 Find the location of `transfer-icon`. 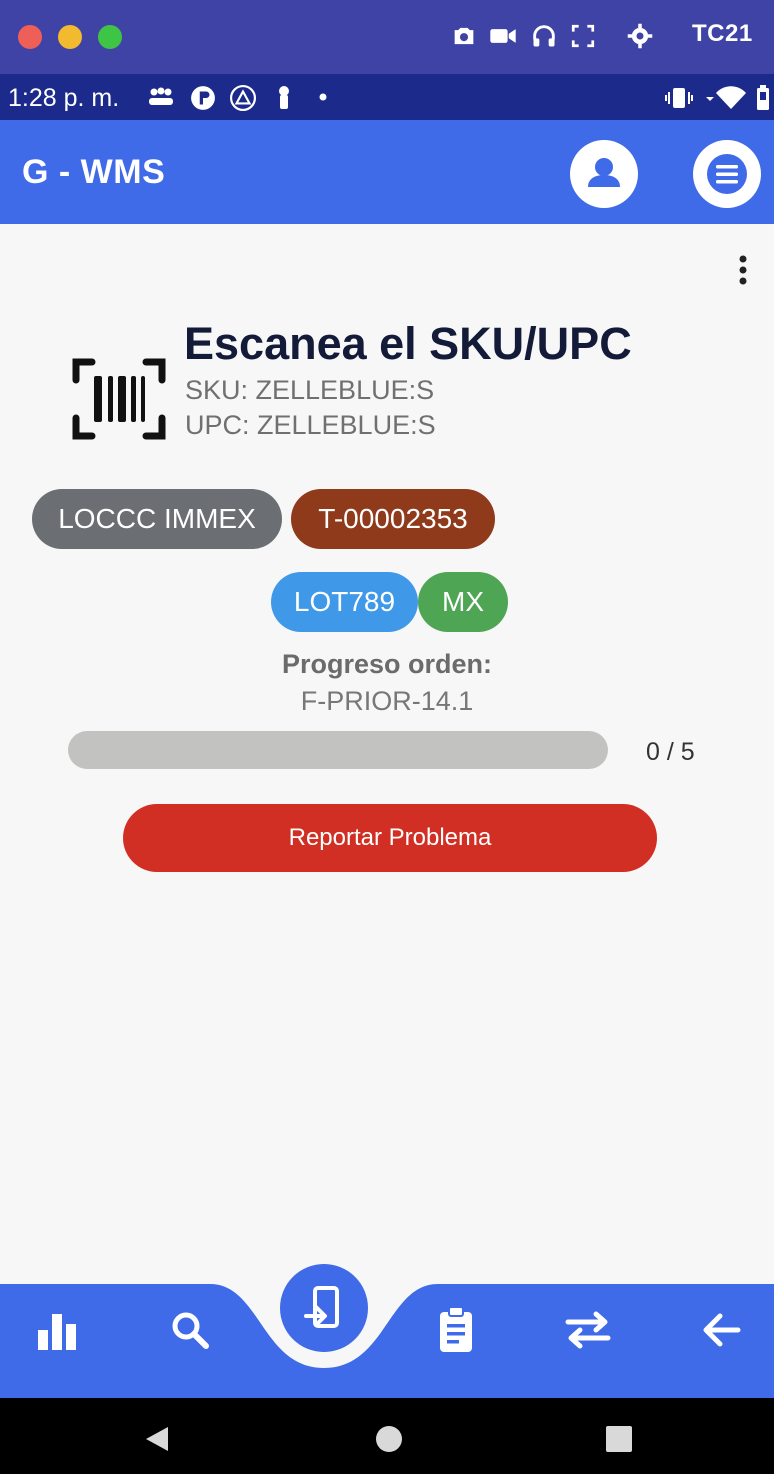

transfer-icon is located at coordinates (588, 1330).